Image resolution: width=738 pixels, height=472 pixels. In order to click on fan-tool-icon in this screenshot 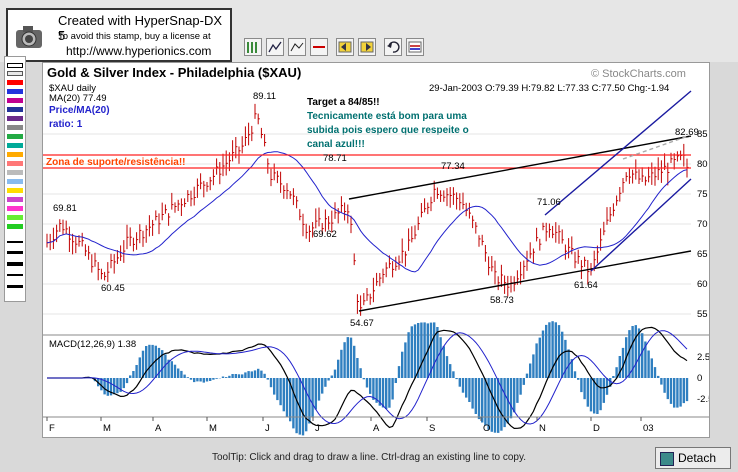, I will do `click(297, 47)`.